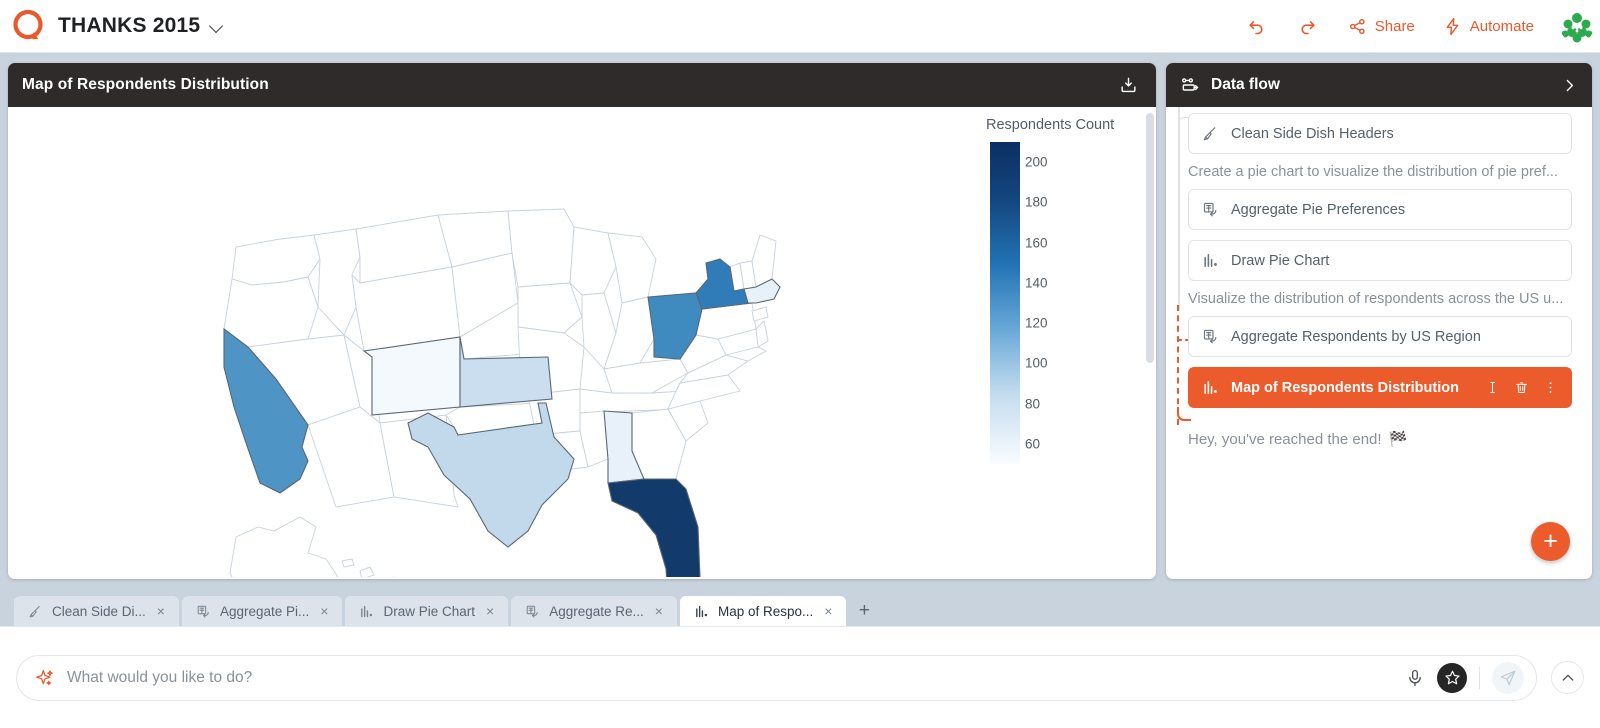 Image resolution: width=1600 pixels, height=728 pixels. Describe the element at coordinates (1312, 133) in the screenshot. I see `flow-node-label: Clean Side Dish Headers` at that location.